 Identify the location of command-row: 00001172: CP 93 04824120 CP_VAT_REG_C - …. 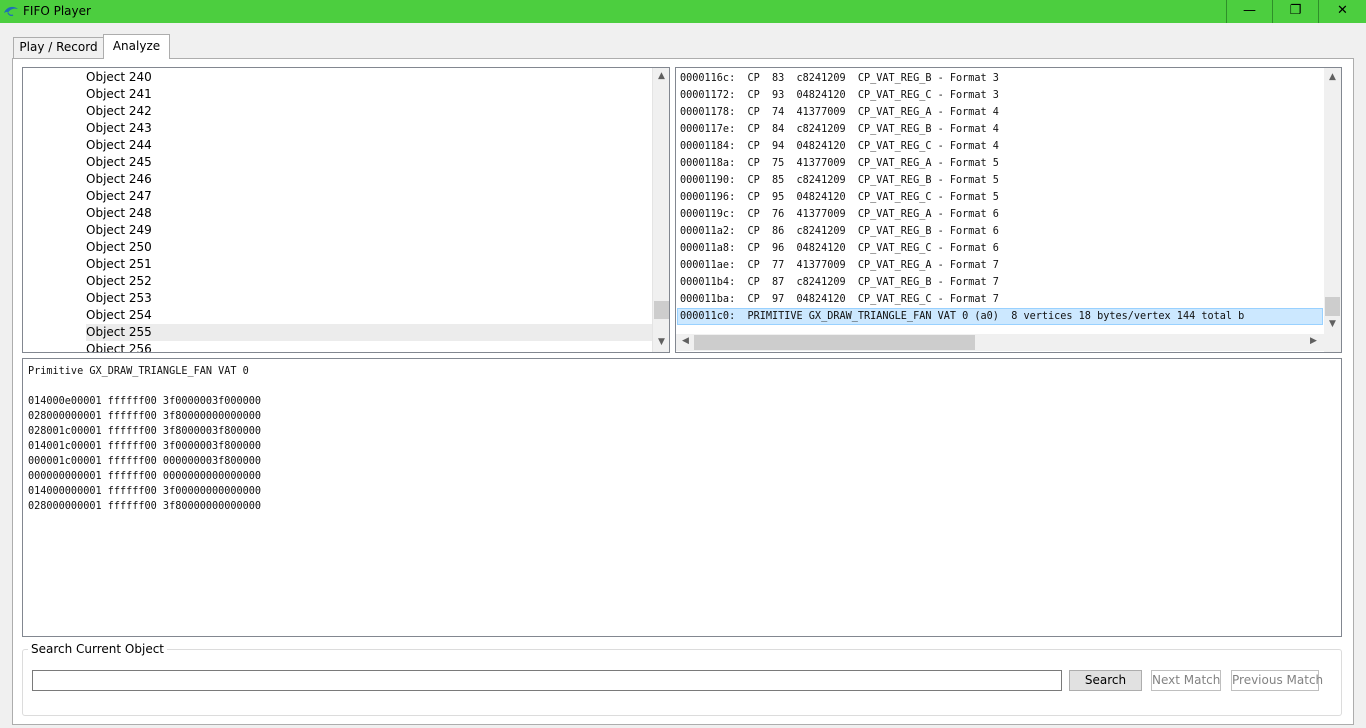
(839, 95).